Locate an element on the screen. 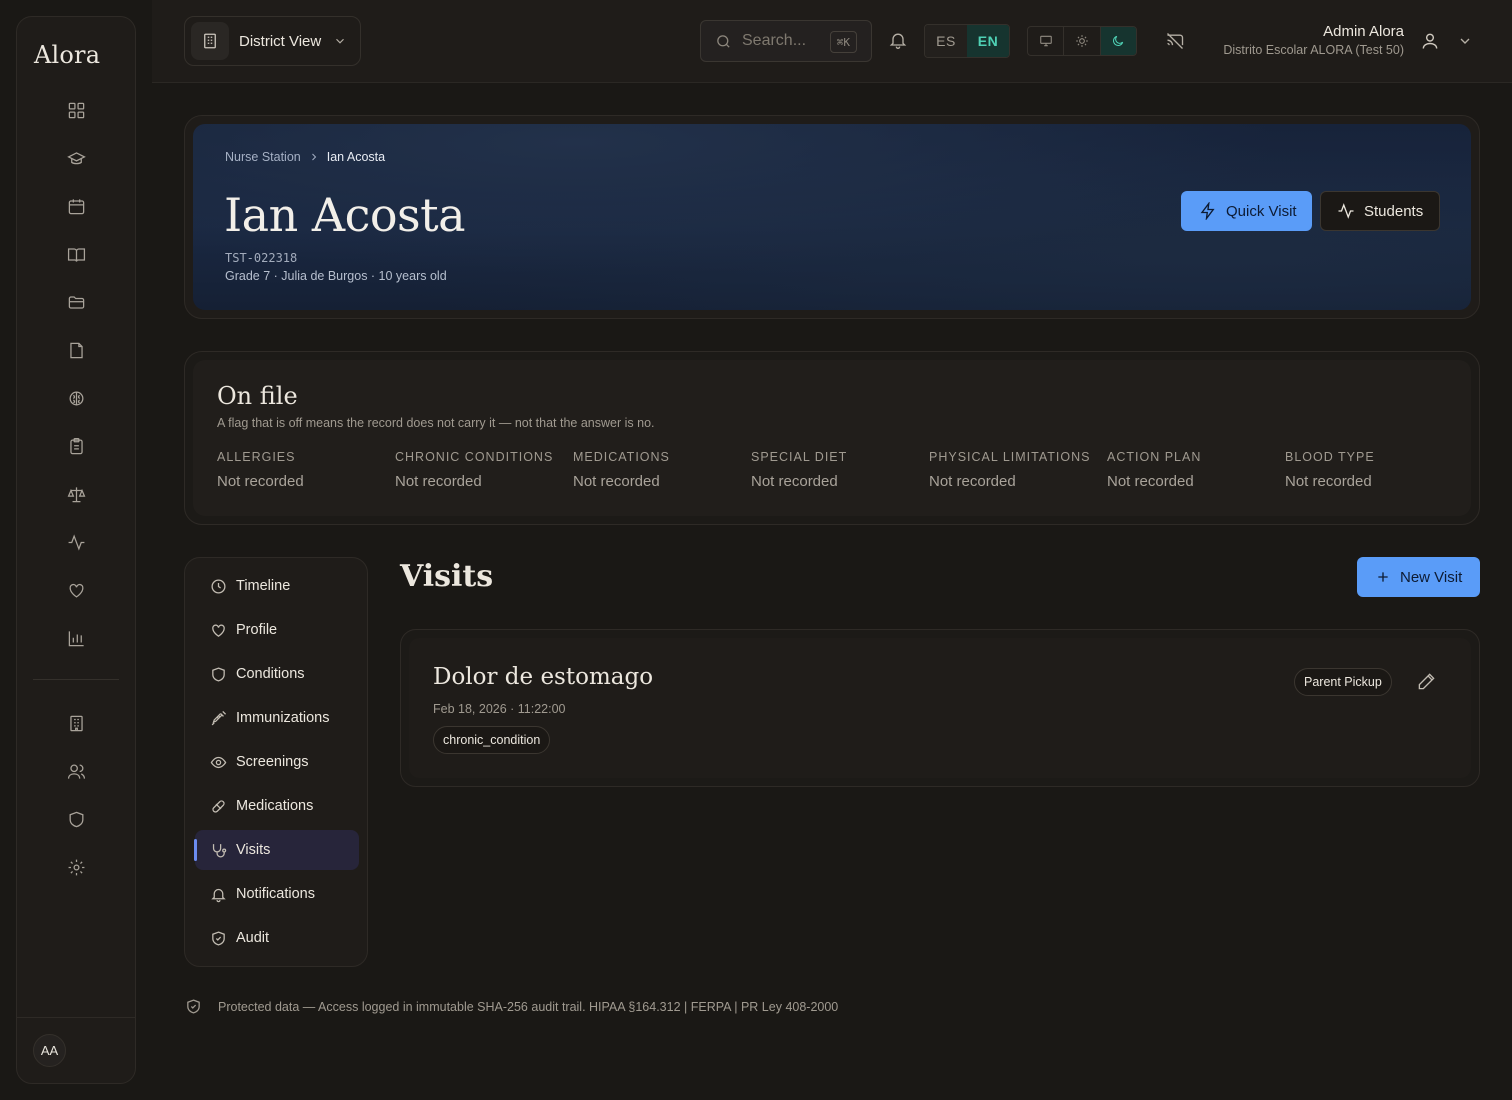 The image size is (1512, 1100). eye-icon is located at coordinates (218, 762).